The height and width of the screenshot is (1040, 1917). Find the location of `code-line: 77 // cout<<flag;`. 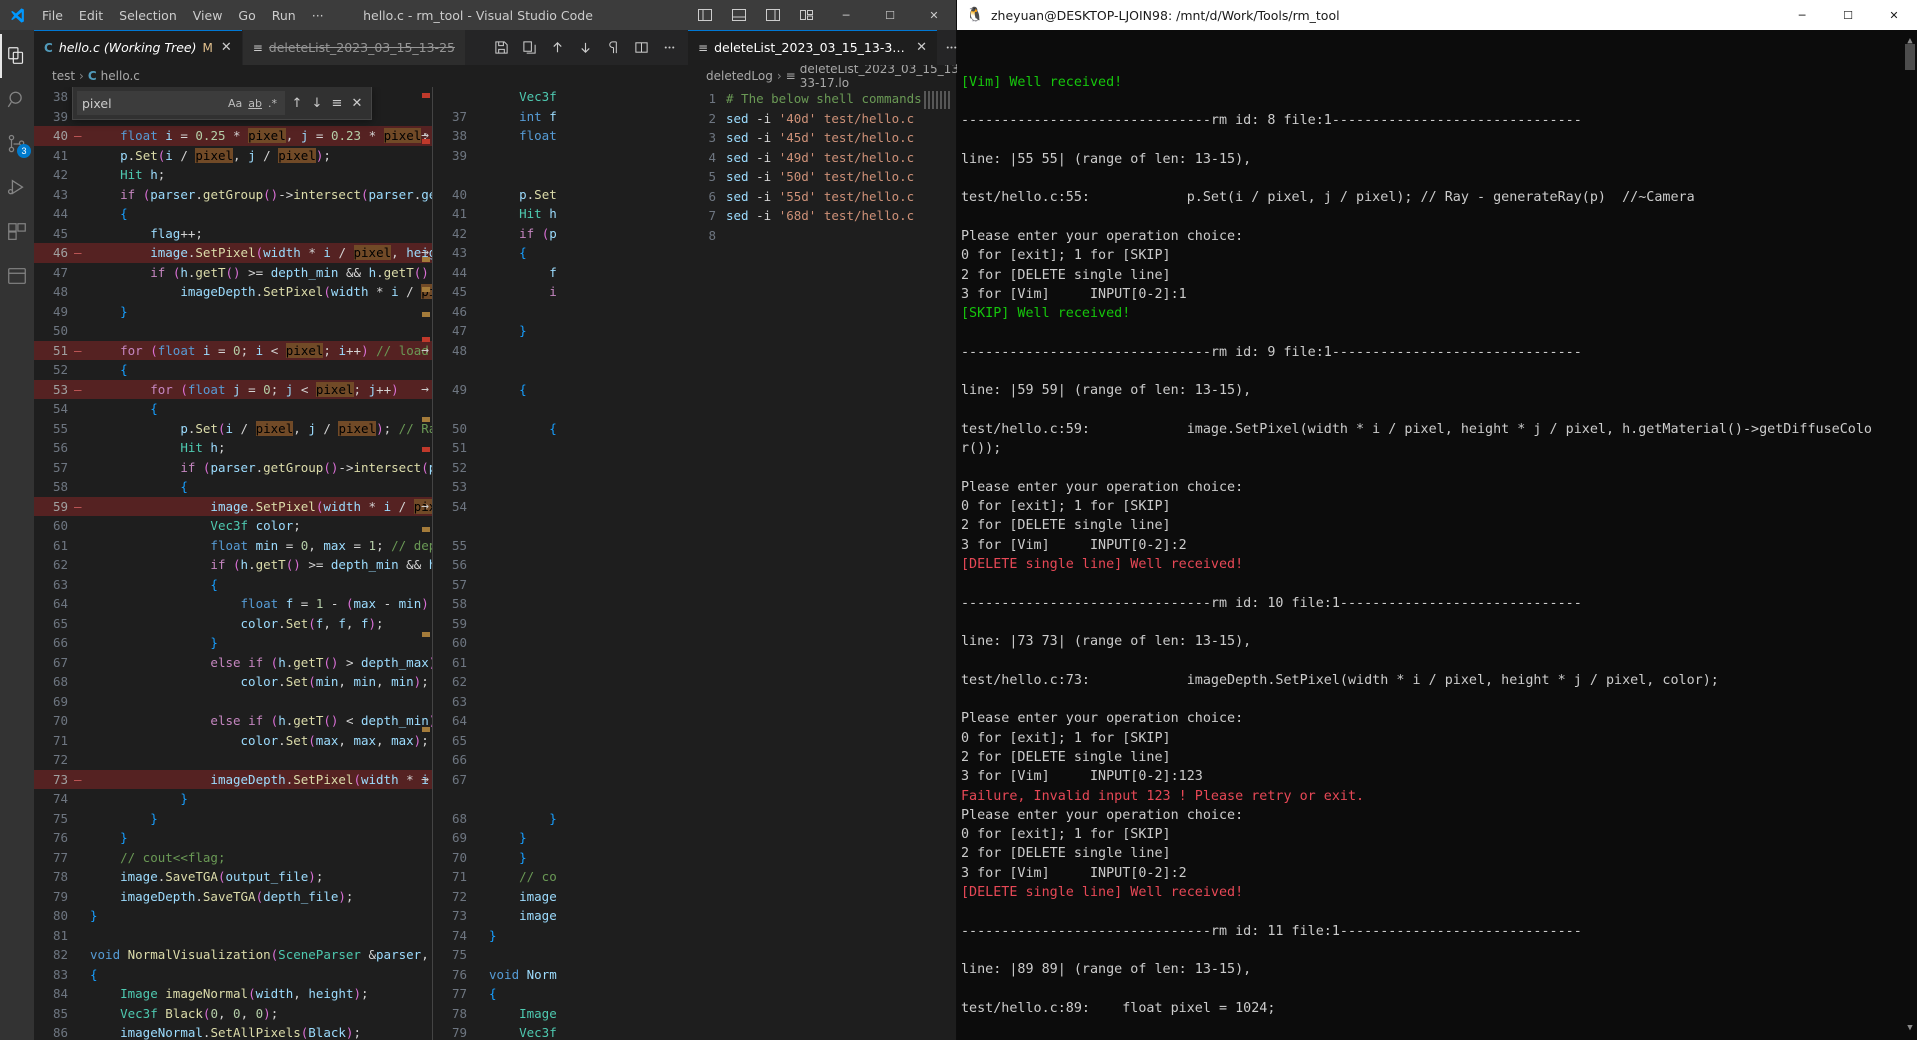

code-line: 77 // cout<<flag; is located at coordinates (233, 858).